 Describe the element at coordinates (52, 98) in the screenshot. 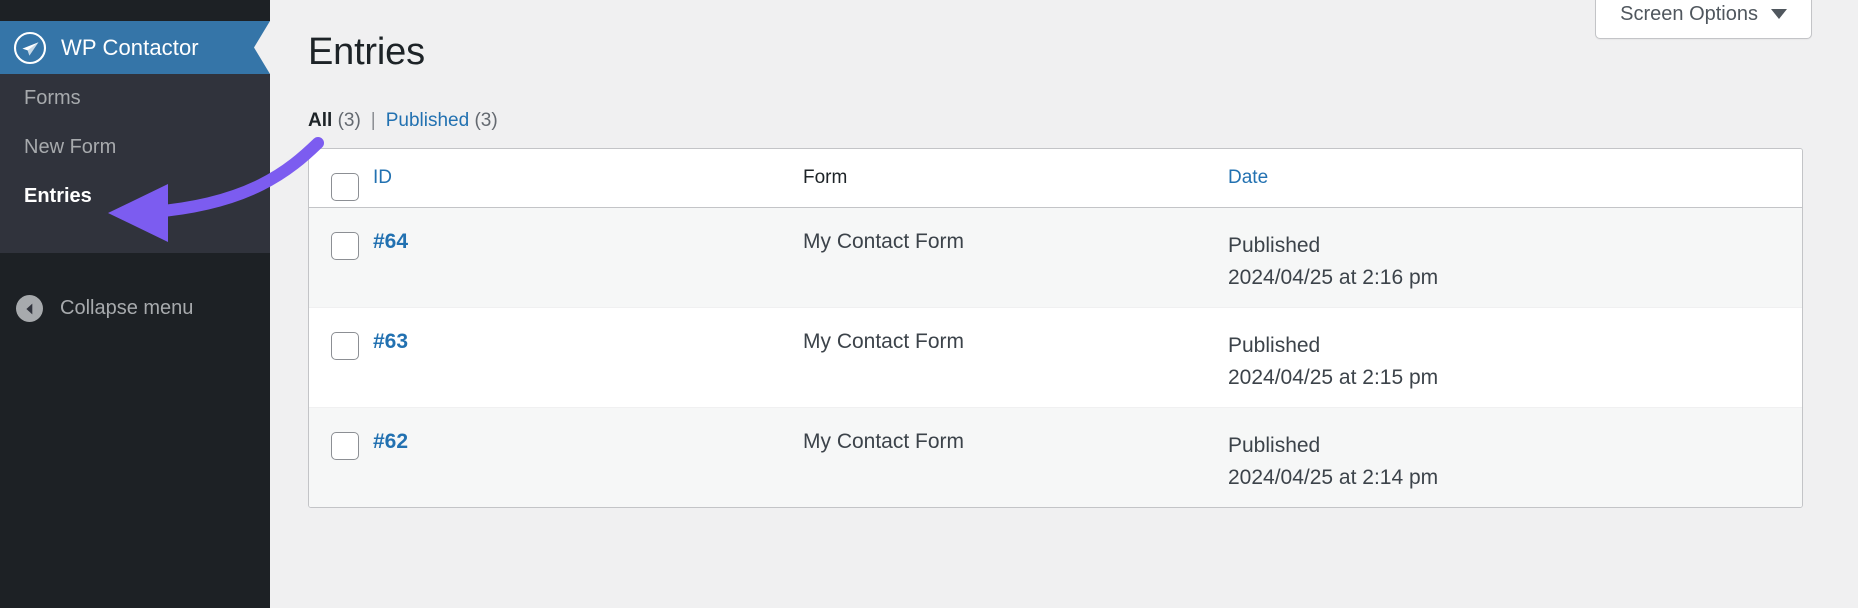

I see `sidebar-item-label: Forms` at that location.